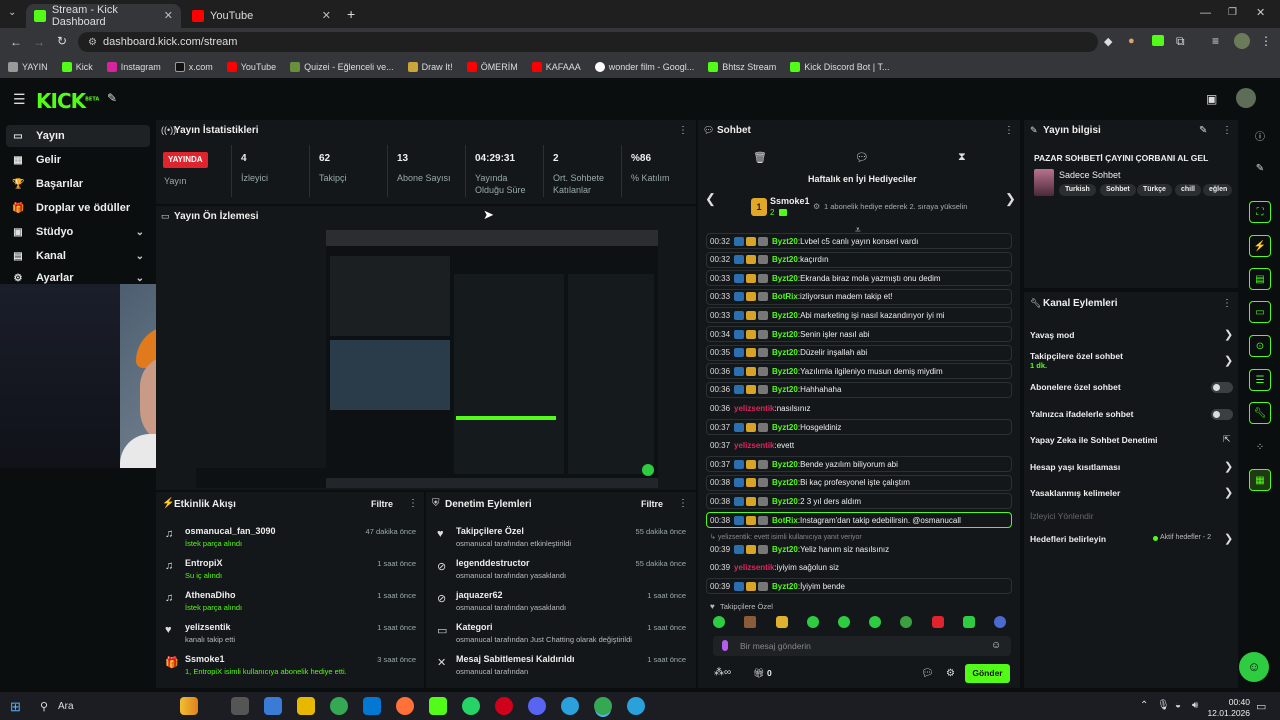 This screenshot has width=1280, height=720. Describe the element at coordinates (927, 673) in the screenshot. I see `chat-settings-bubble-icon: 💬︎` at that location.